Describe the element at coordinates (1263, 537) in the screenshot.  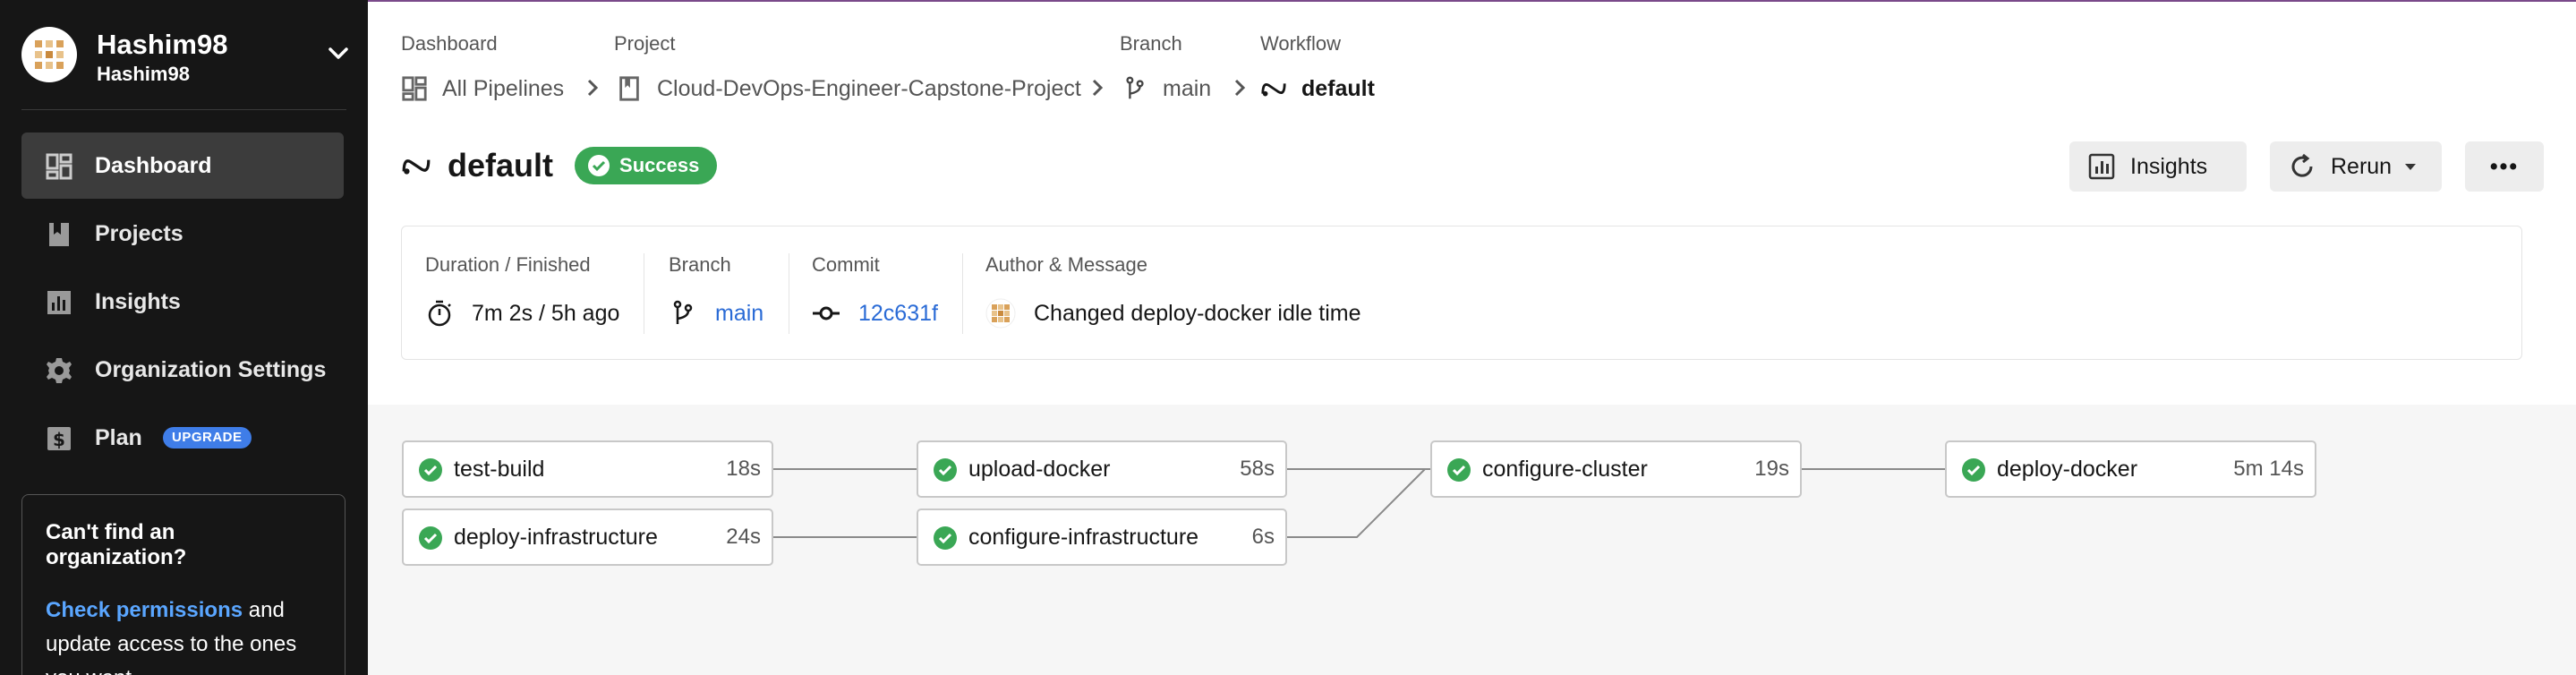
I see `job-duration: 6s` at that location.